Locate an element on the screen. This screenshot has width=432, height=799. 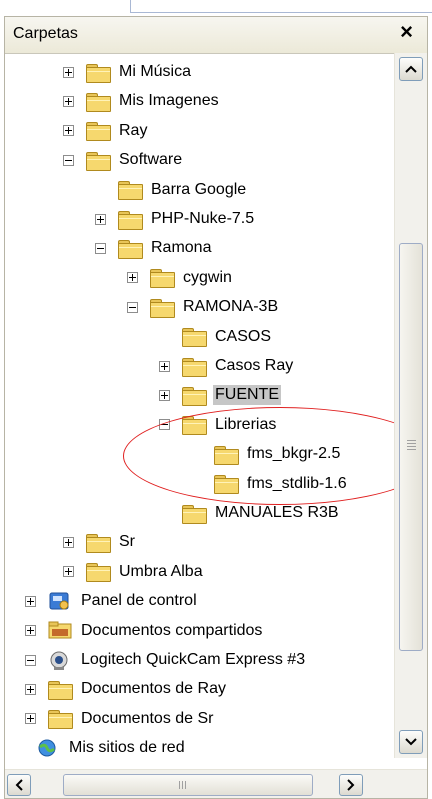
network-places-icon is located at coordinates (48, 747).